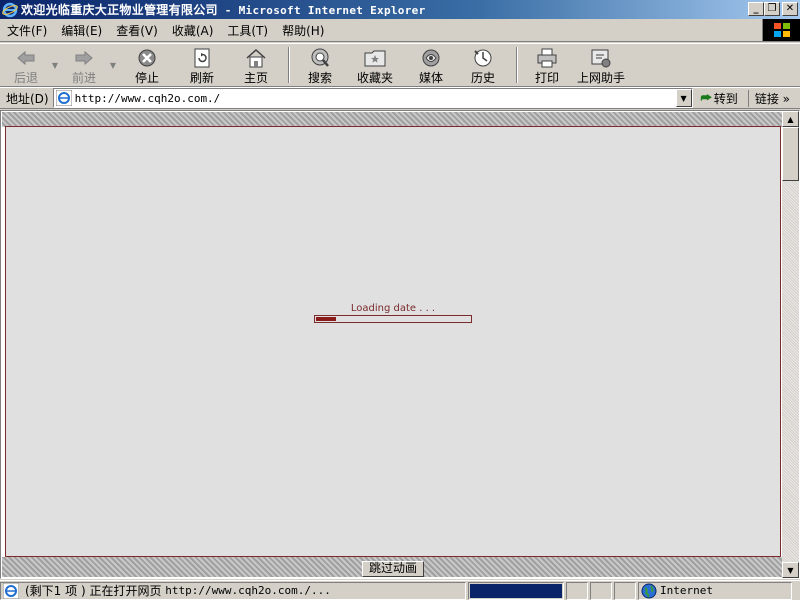 The width and height of the screenshot is (800, 600). What do you see at coordinates (756, 9) in the screenshot?
I see `minimize-button: _` at bounding box center [756, 9].